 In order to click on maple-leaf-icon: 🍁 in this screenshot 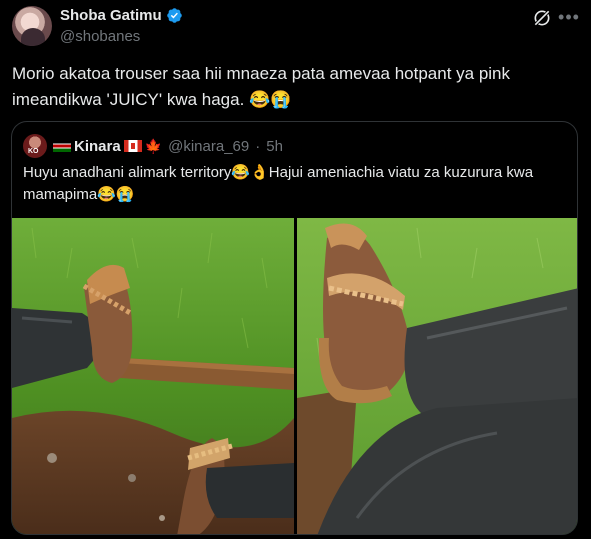, I will do `click(153, 145)`.